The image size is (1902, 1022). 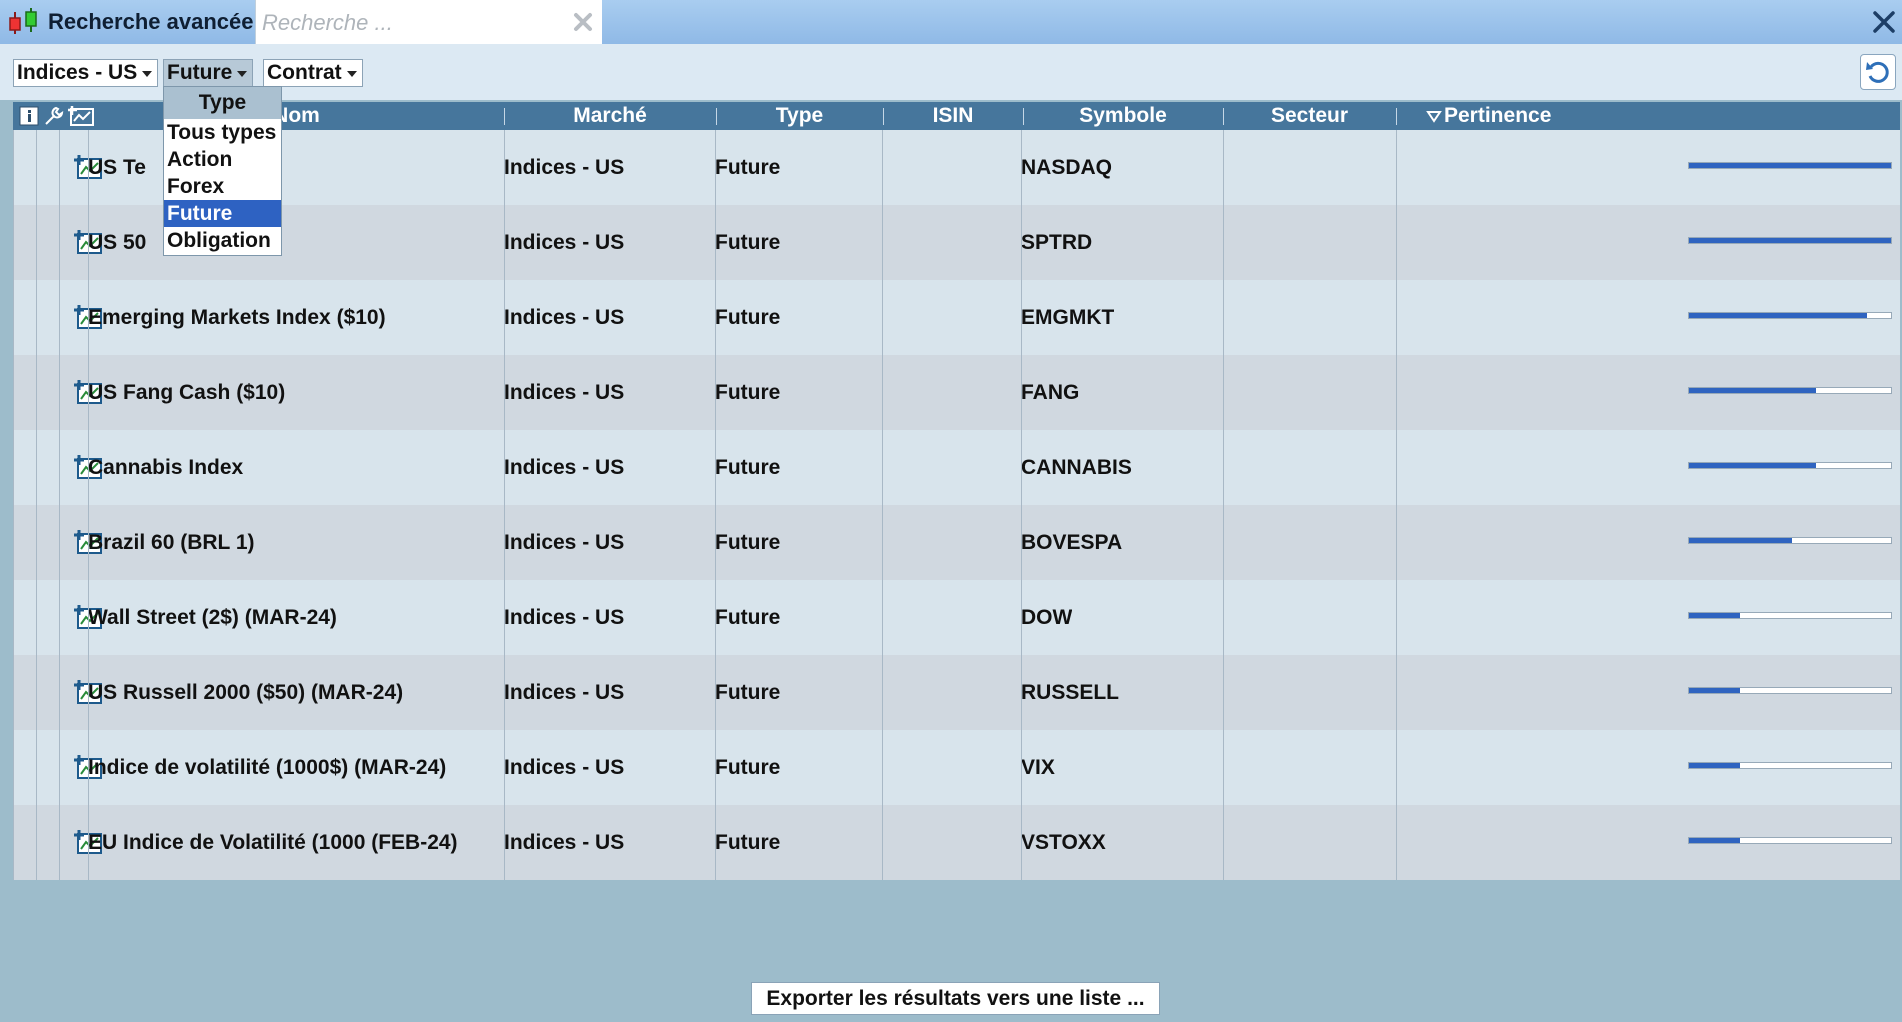 I want to click on column-header-pertinence: Pertinence, so click(x=1648, y=116).